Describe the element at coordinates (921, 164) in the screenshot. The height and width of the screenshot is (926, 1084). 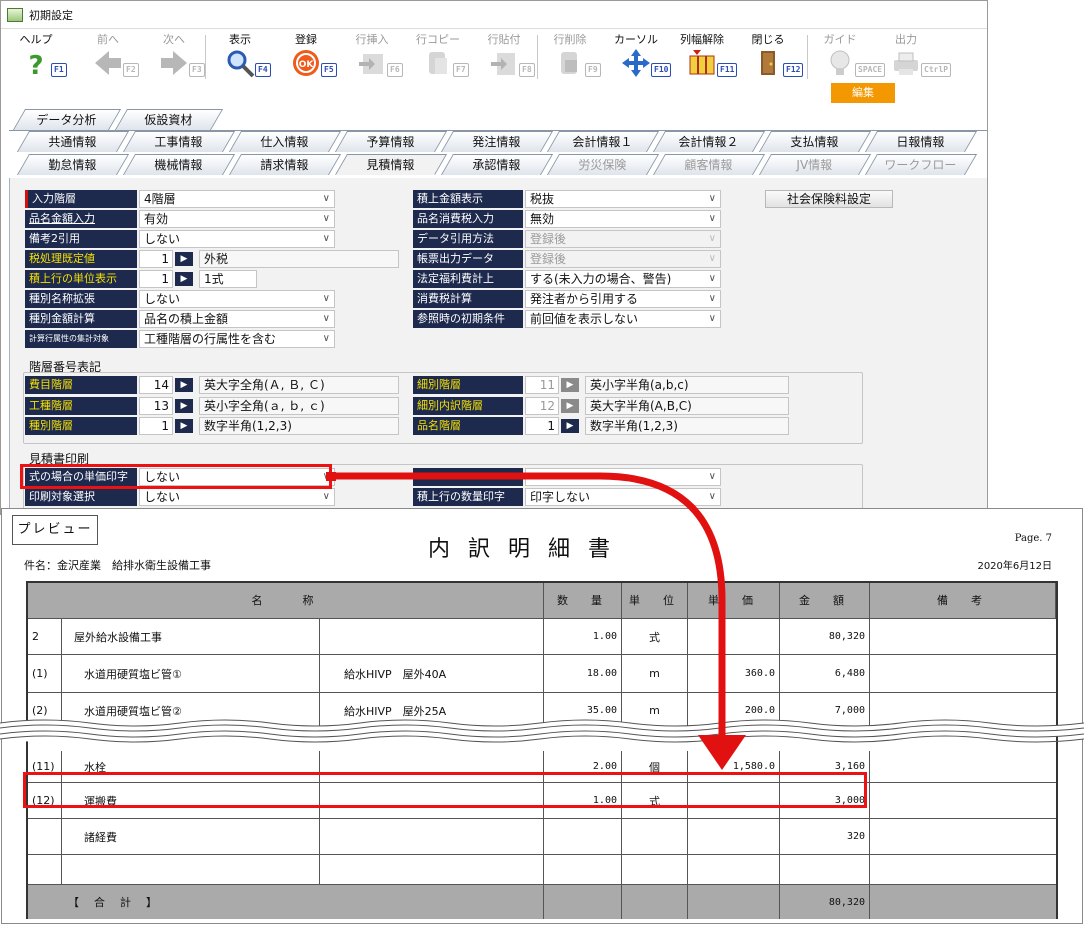
I see `tab-row3-9: ワークフロー` at that location.